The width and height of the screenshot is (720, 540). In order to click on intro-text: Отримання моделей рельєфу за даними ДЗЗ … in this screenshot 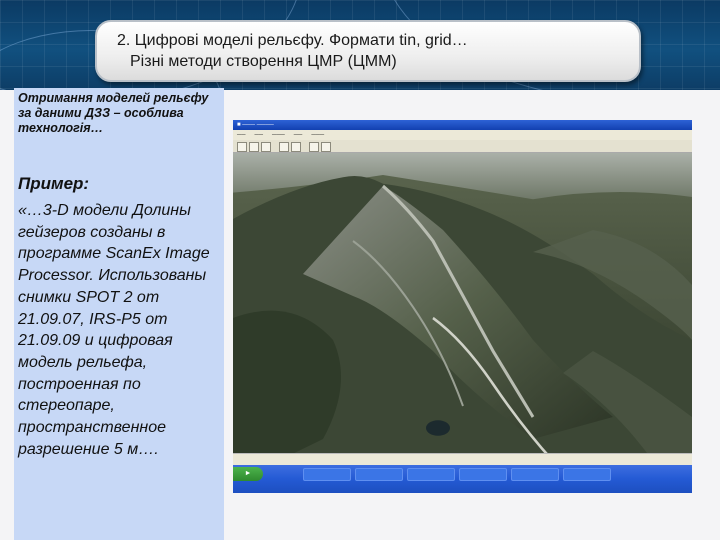, I will do `click(113, 113)`.